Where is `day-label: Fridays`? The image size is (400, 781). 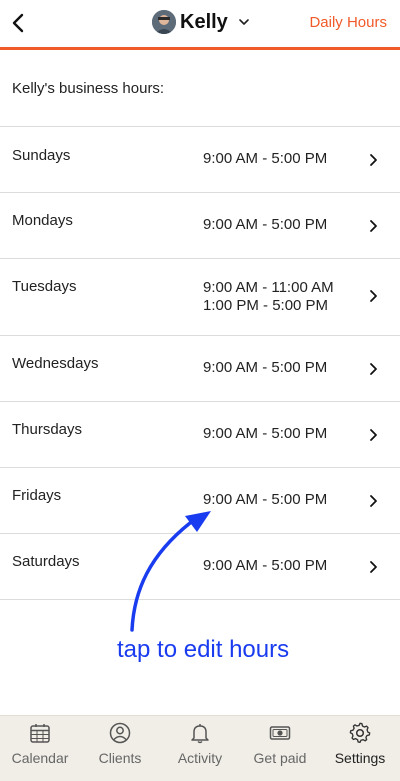
day-label: Fridays is located at coordinates (37, 495).